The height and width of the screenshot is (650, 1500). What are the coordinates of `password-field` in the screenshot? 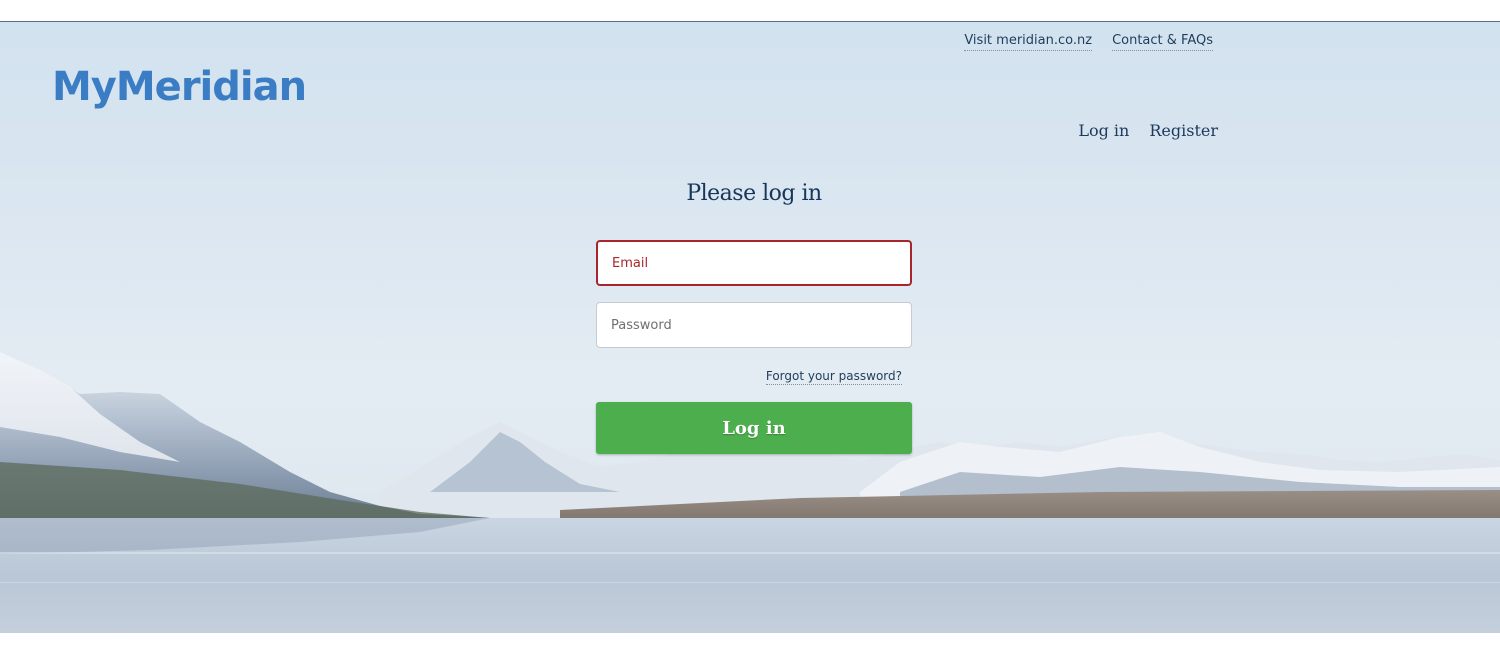 It's located at (754, 325).